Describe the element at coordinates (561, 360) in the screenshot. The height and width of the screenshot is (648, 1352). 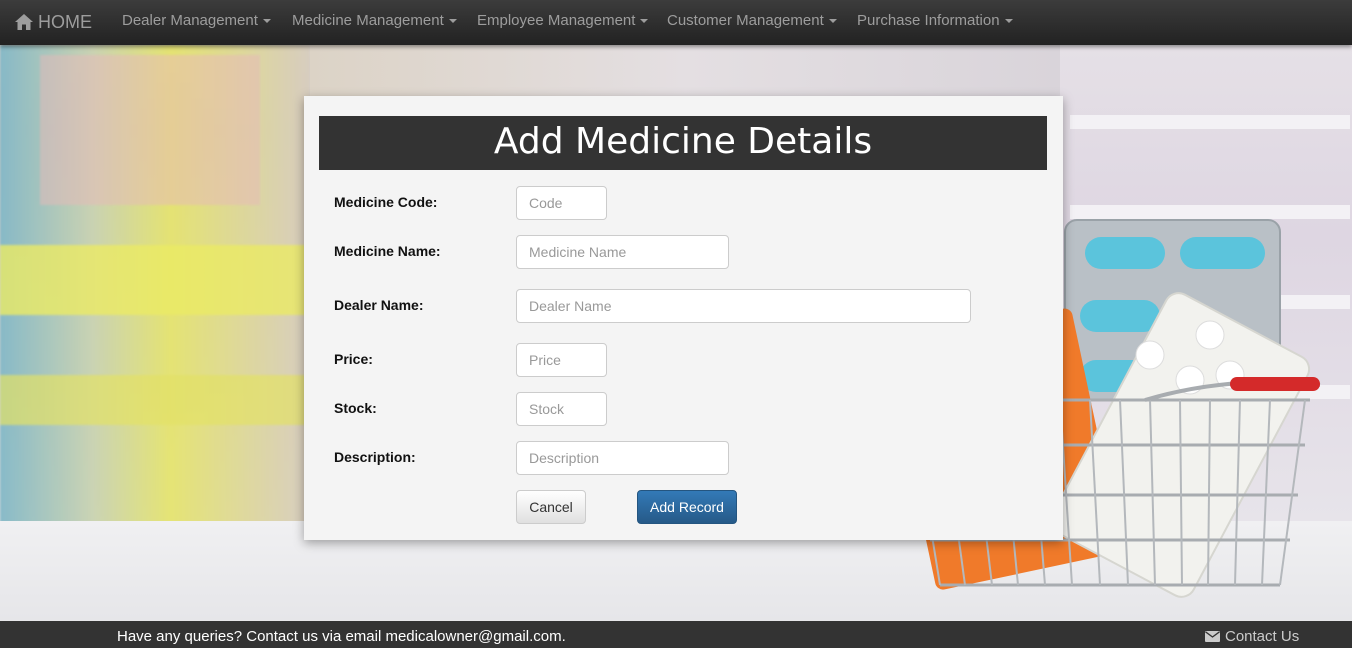
I see `price-input` at that location.